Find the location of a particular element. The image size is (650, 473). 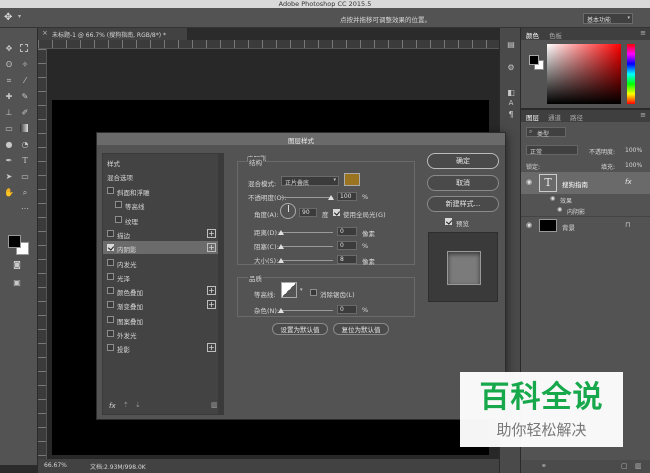

noise-slider-handle is located at coordinates (281, 310).